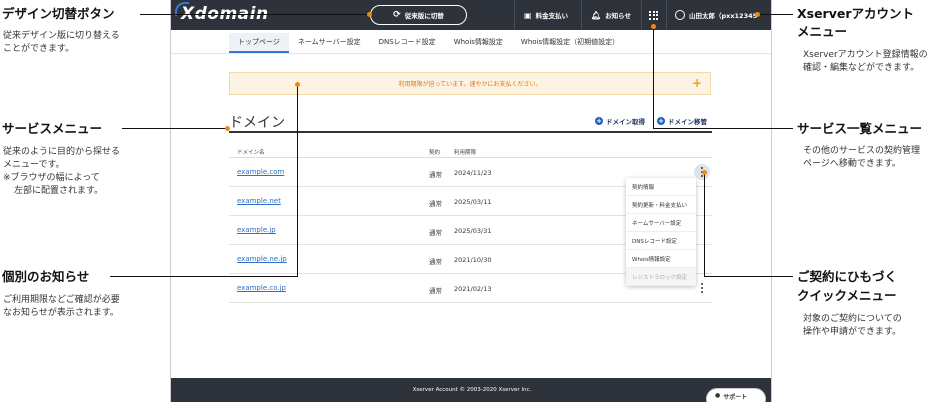  What do you see at coordinates (661, 205) in the screenshot?
I see `menu-item-renew-pay: 契約更新・料金支払い` at bounding box center [661, 205].